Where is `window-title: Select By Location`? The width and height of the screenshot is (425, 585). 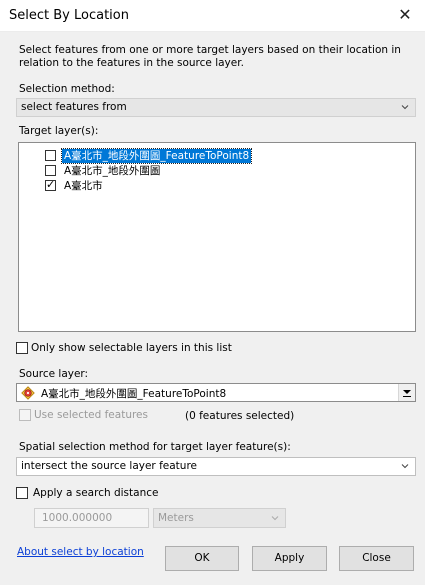
window-title: Select By Location is located at coordinates (69, 15).